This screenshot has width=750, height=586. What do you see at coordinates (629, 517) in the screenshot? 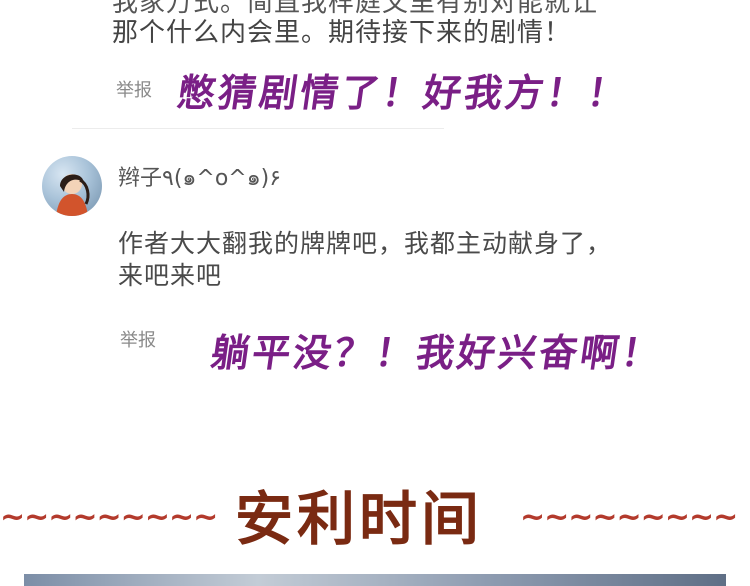
I see `wave-decoration-right: ~~~~~~~~~` at bounding box center [629, 517].